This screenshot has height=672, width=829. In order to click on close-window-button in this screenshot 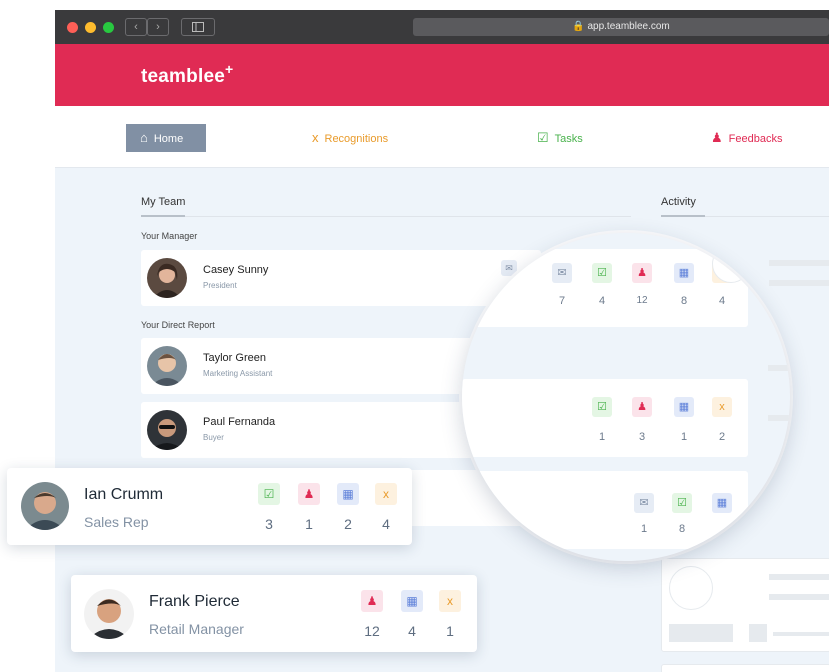, I will do `click(72, 27)`.